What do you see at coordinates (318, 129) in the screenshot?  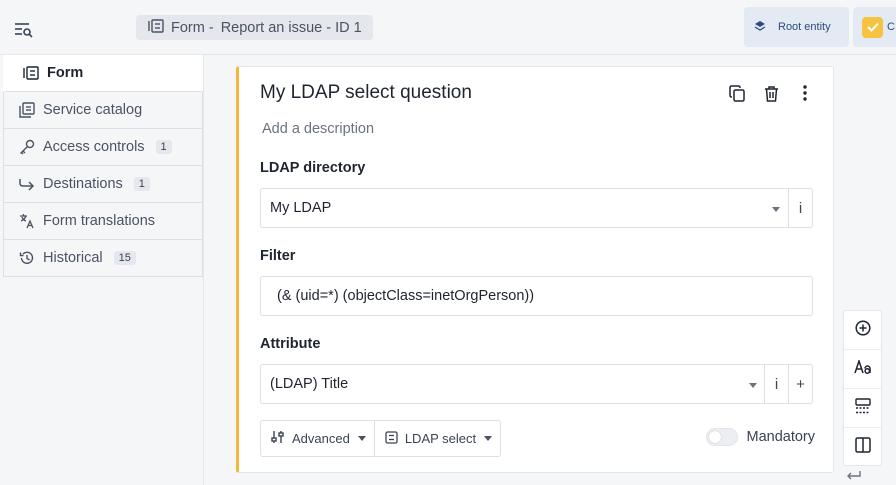 I see `description-input: Add a description` at bounding box center [318, 129].